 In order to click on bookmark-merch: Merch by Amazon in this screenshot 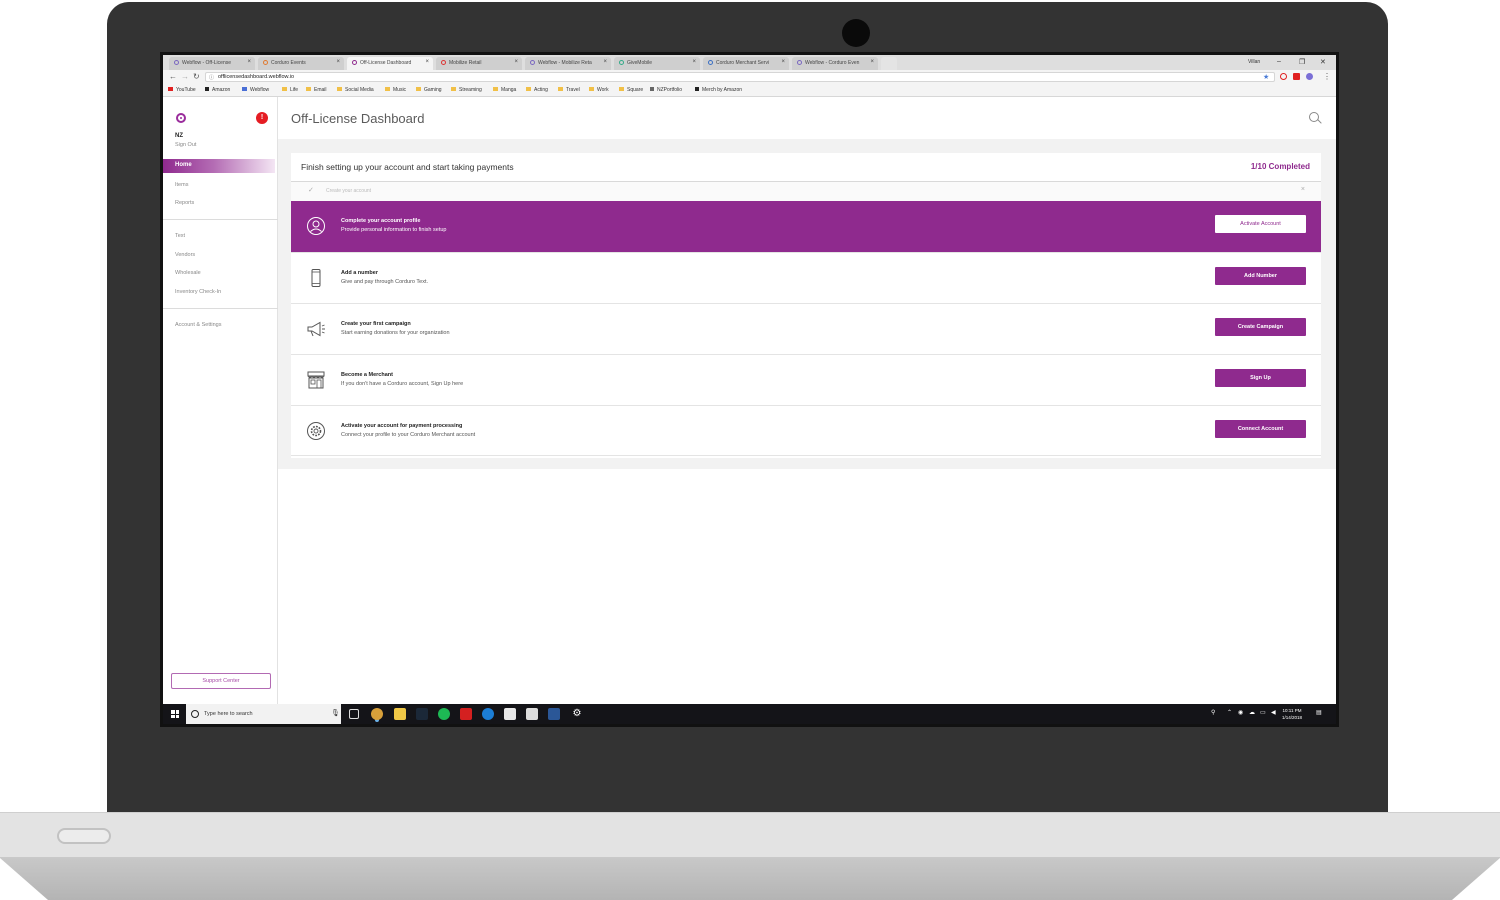, I will do `click(718, 90)`.